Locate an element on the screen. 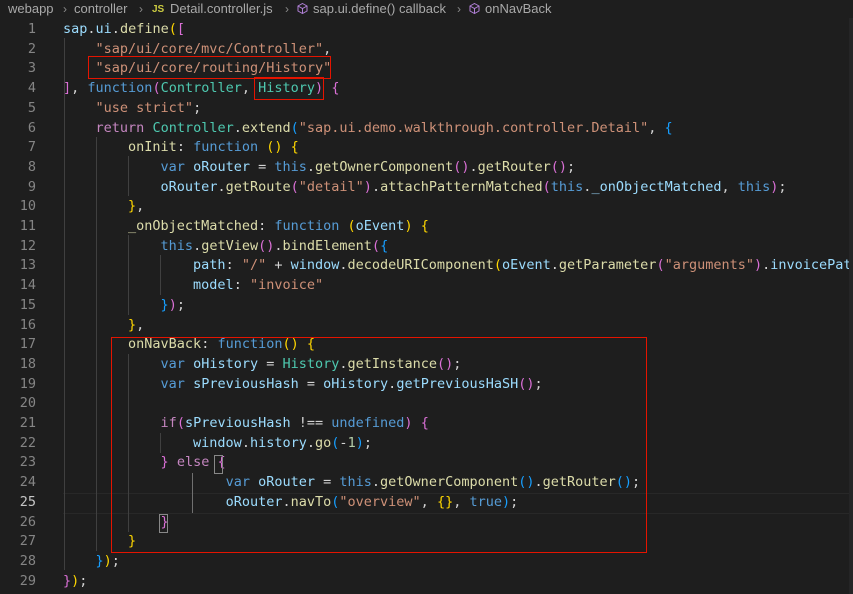 The height and width of the screenshot is (594, 853). code-token: bindElement is located at coordinates (327, 245).